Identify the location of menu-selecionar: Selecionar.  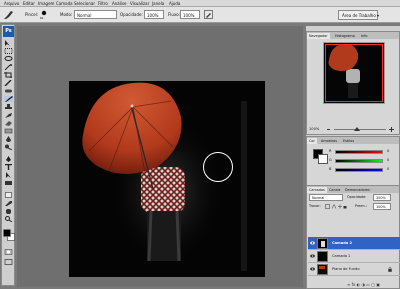
(84, 3).